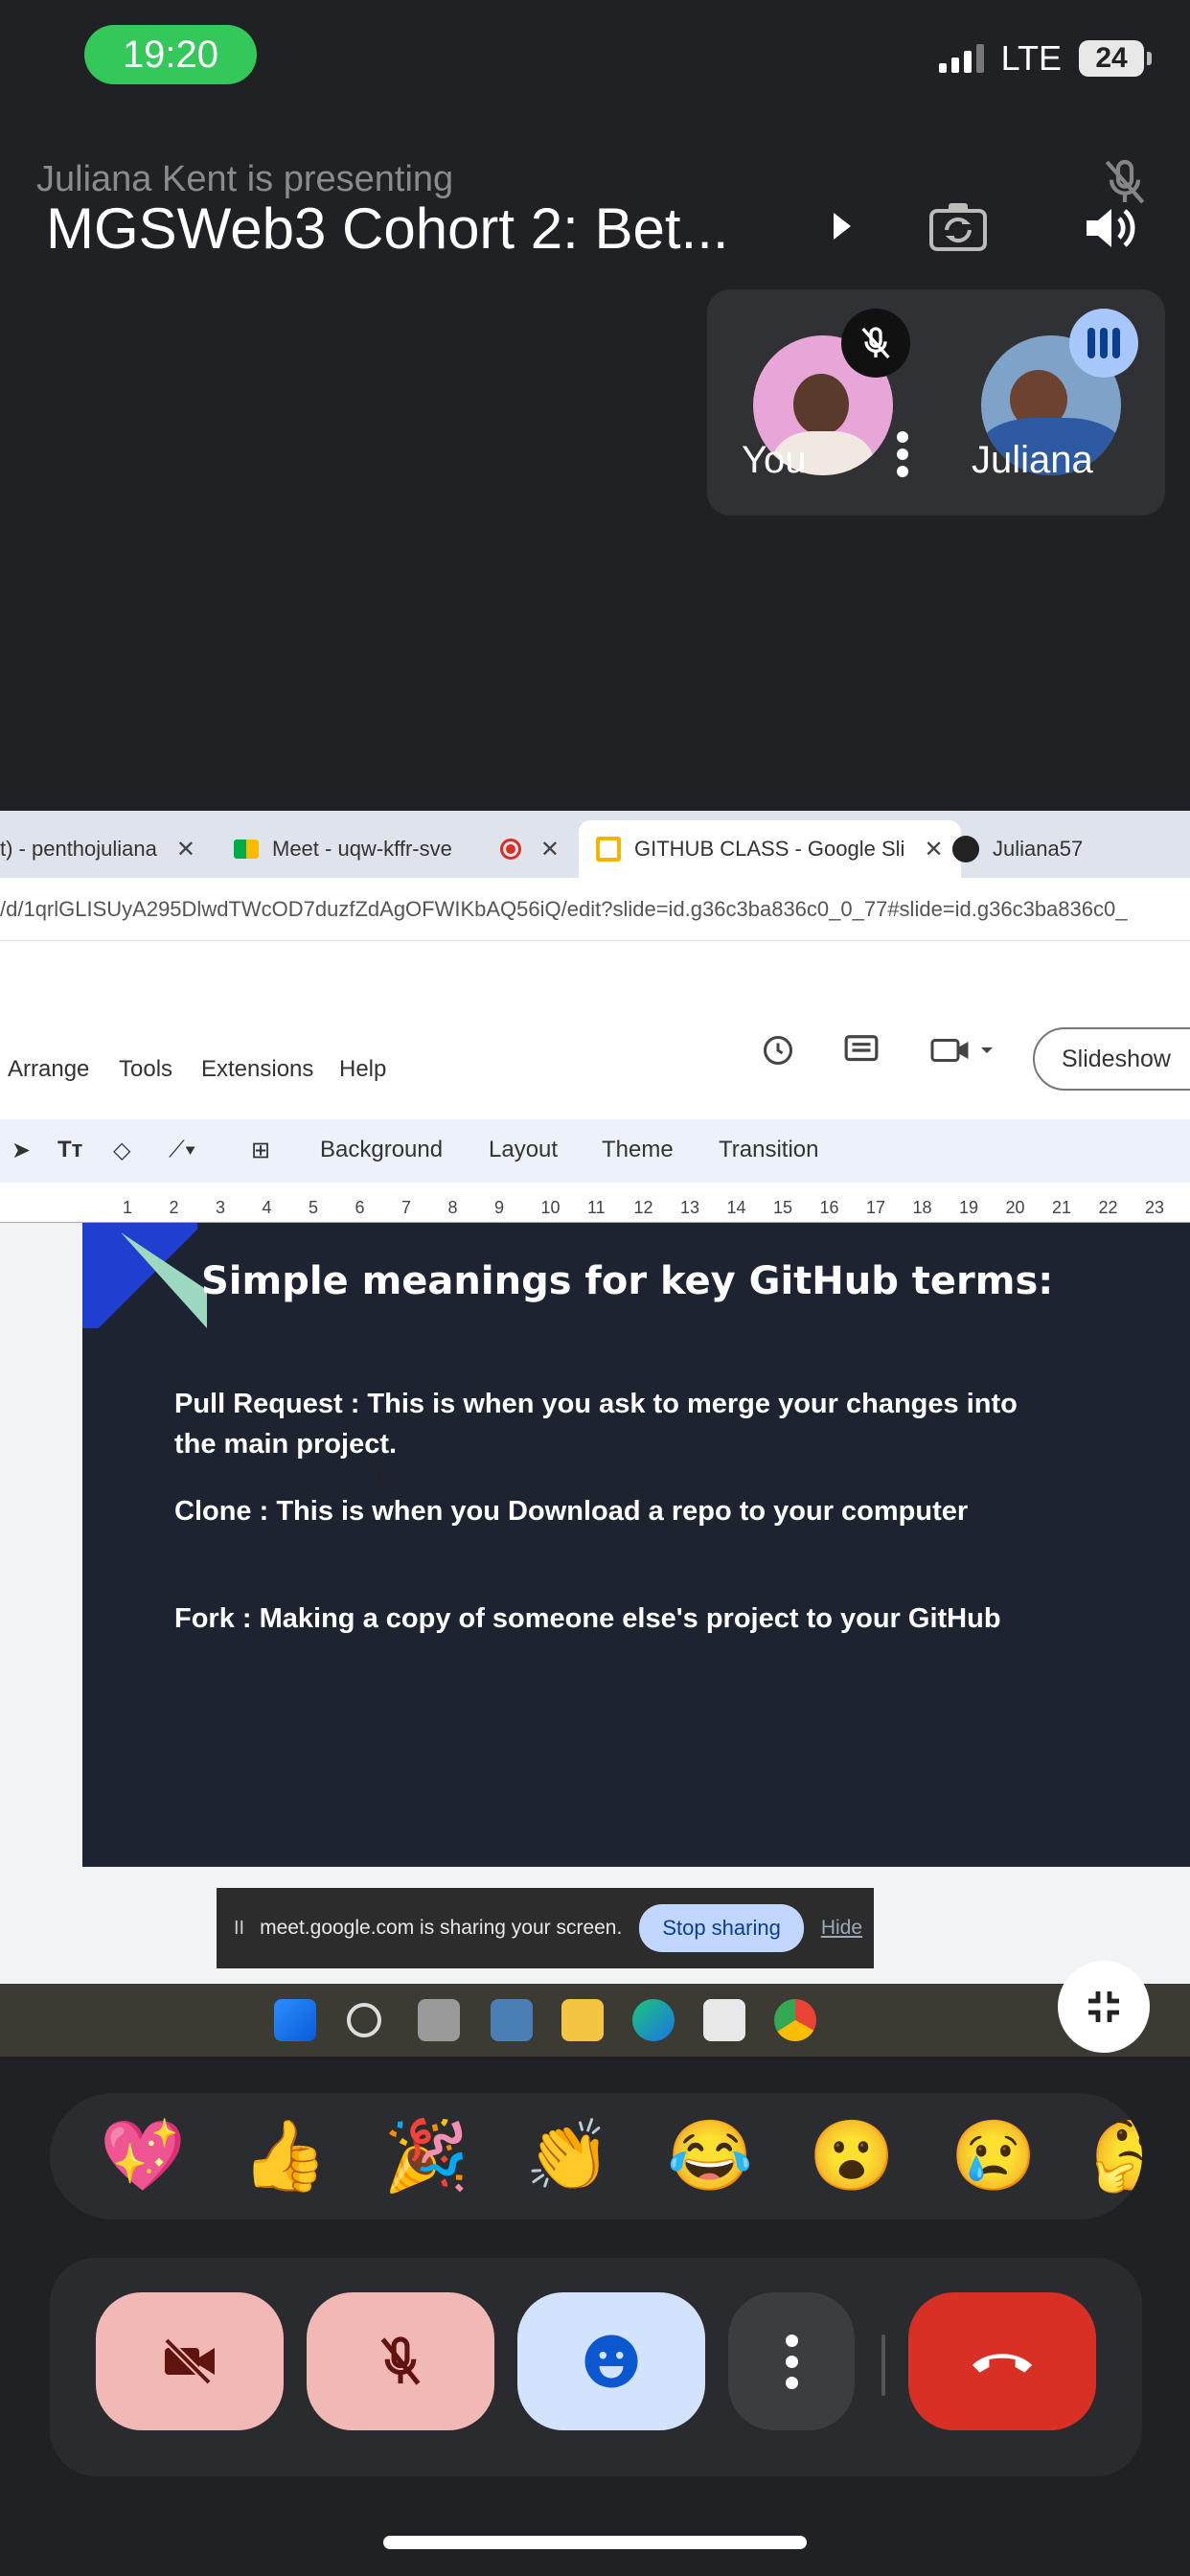 The width and height of the screenshot is (1190, 2576). I want to click on store-icon, so click(724, 2020).